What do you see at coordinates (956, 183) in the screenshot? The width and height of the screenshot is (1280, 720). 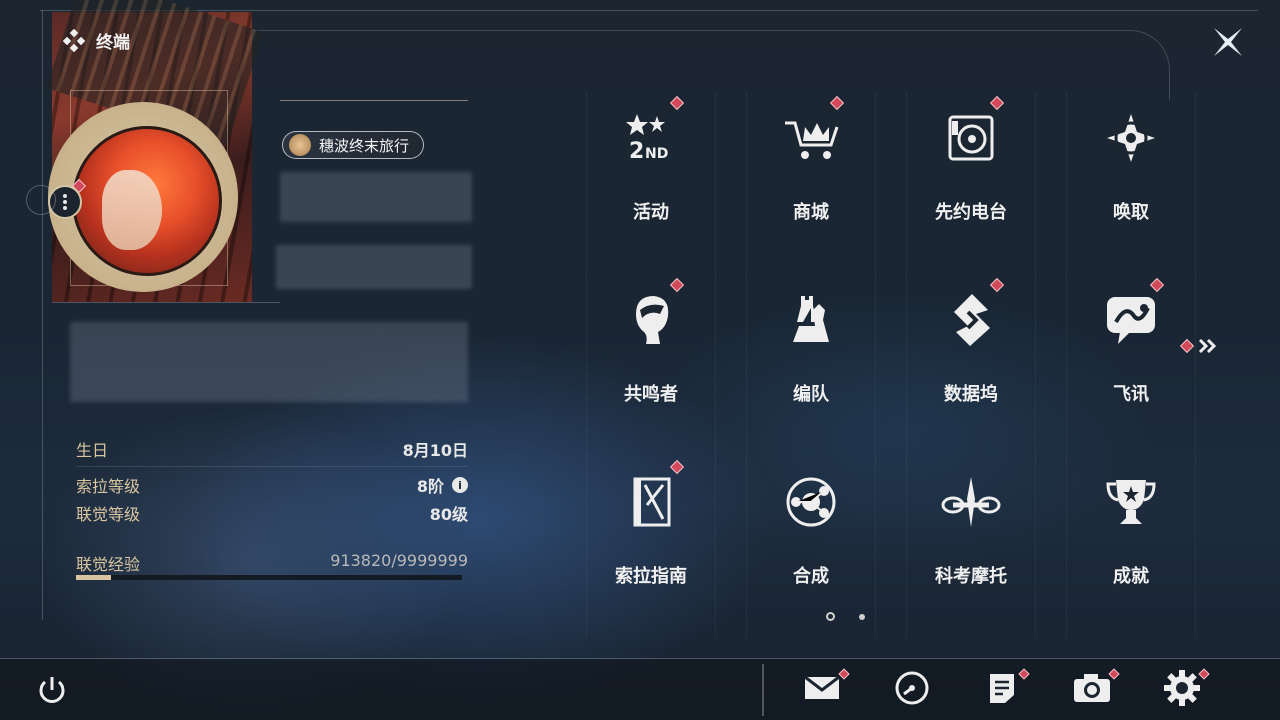 I see `menu-item-radio: 先约电台` at bounding box center [956, 183].